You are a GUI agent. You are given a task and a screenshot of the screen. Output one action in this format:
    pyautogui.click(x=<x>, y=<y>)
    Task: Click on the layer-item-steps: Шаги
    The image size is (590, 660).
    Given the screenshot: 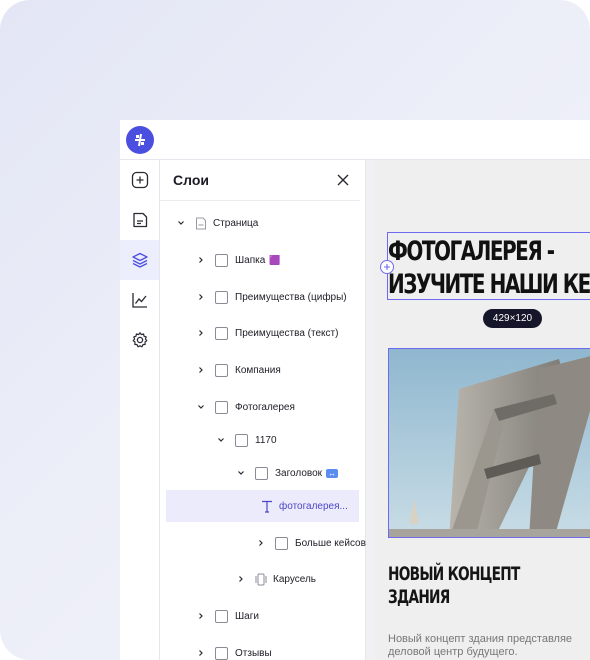 What is the action you would take?
    pyautogui.click(x=227, y=616)
    